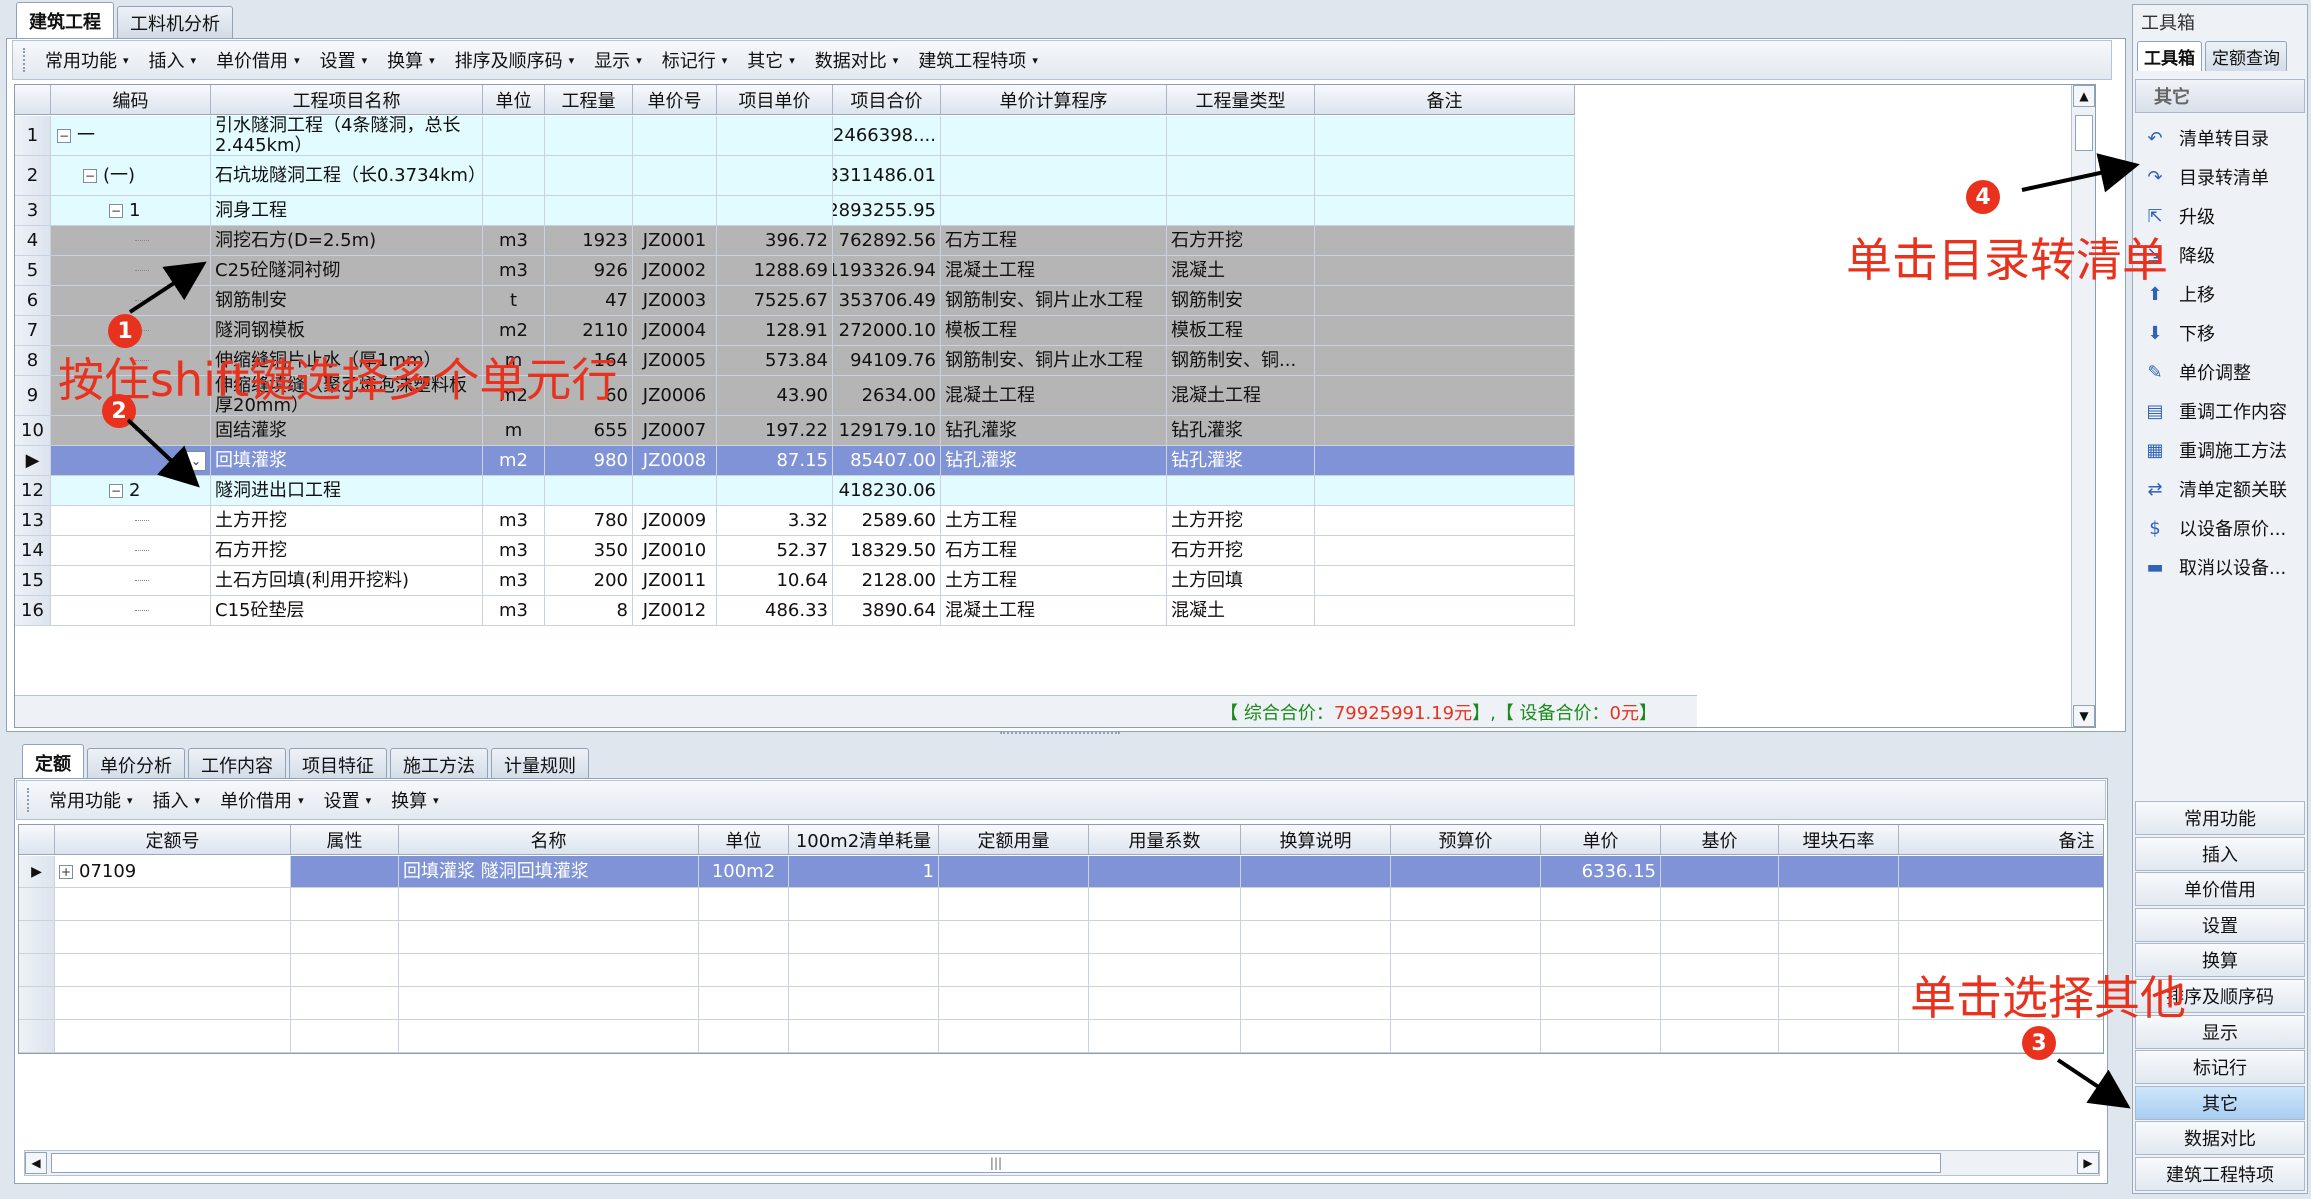 The image size is (2311, 1199). What do you see at coordinates (675, 580) in the screenshot?
I see `cell-pno: JZ0011` at bounding box center [675, 580].